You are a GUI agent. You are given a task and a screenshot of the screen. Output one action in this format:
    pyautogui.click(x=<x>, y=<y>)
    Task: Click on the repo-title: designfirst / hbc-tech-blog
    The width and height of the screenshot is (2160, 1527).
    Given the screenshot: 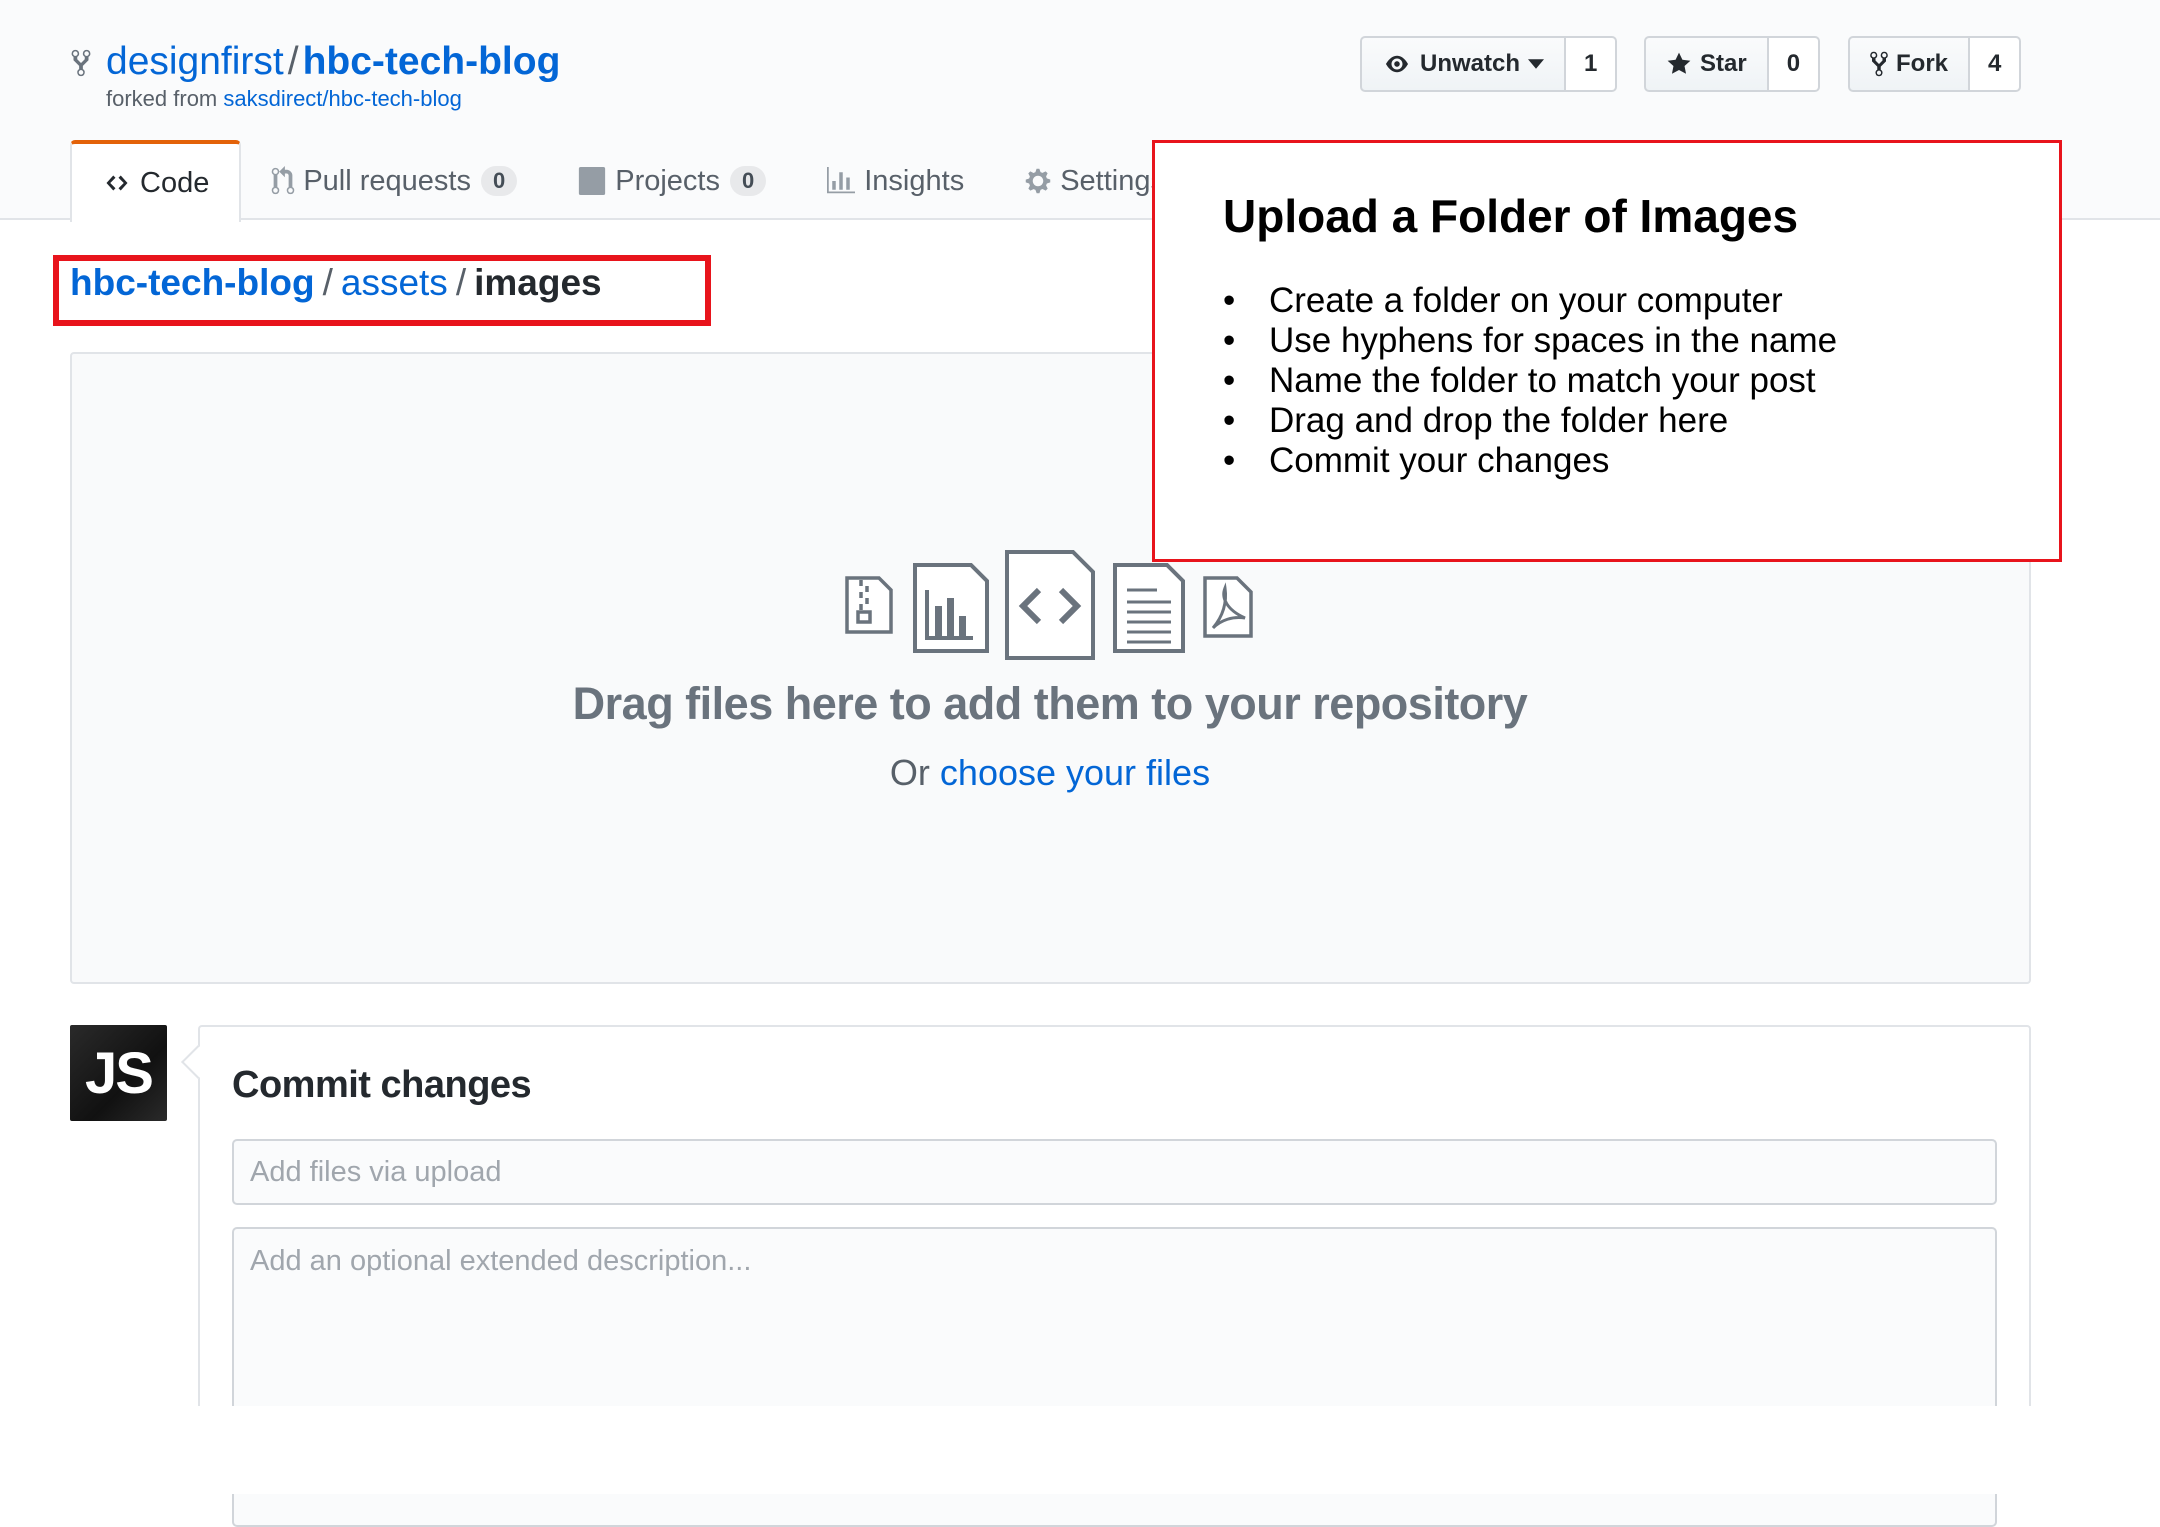 What is the action you would take?
    pyautogui.click(x=333, y=62)
    